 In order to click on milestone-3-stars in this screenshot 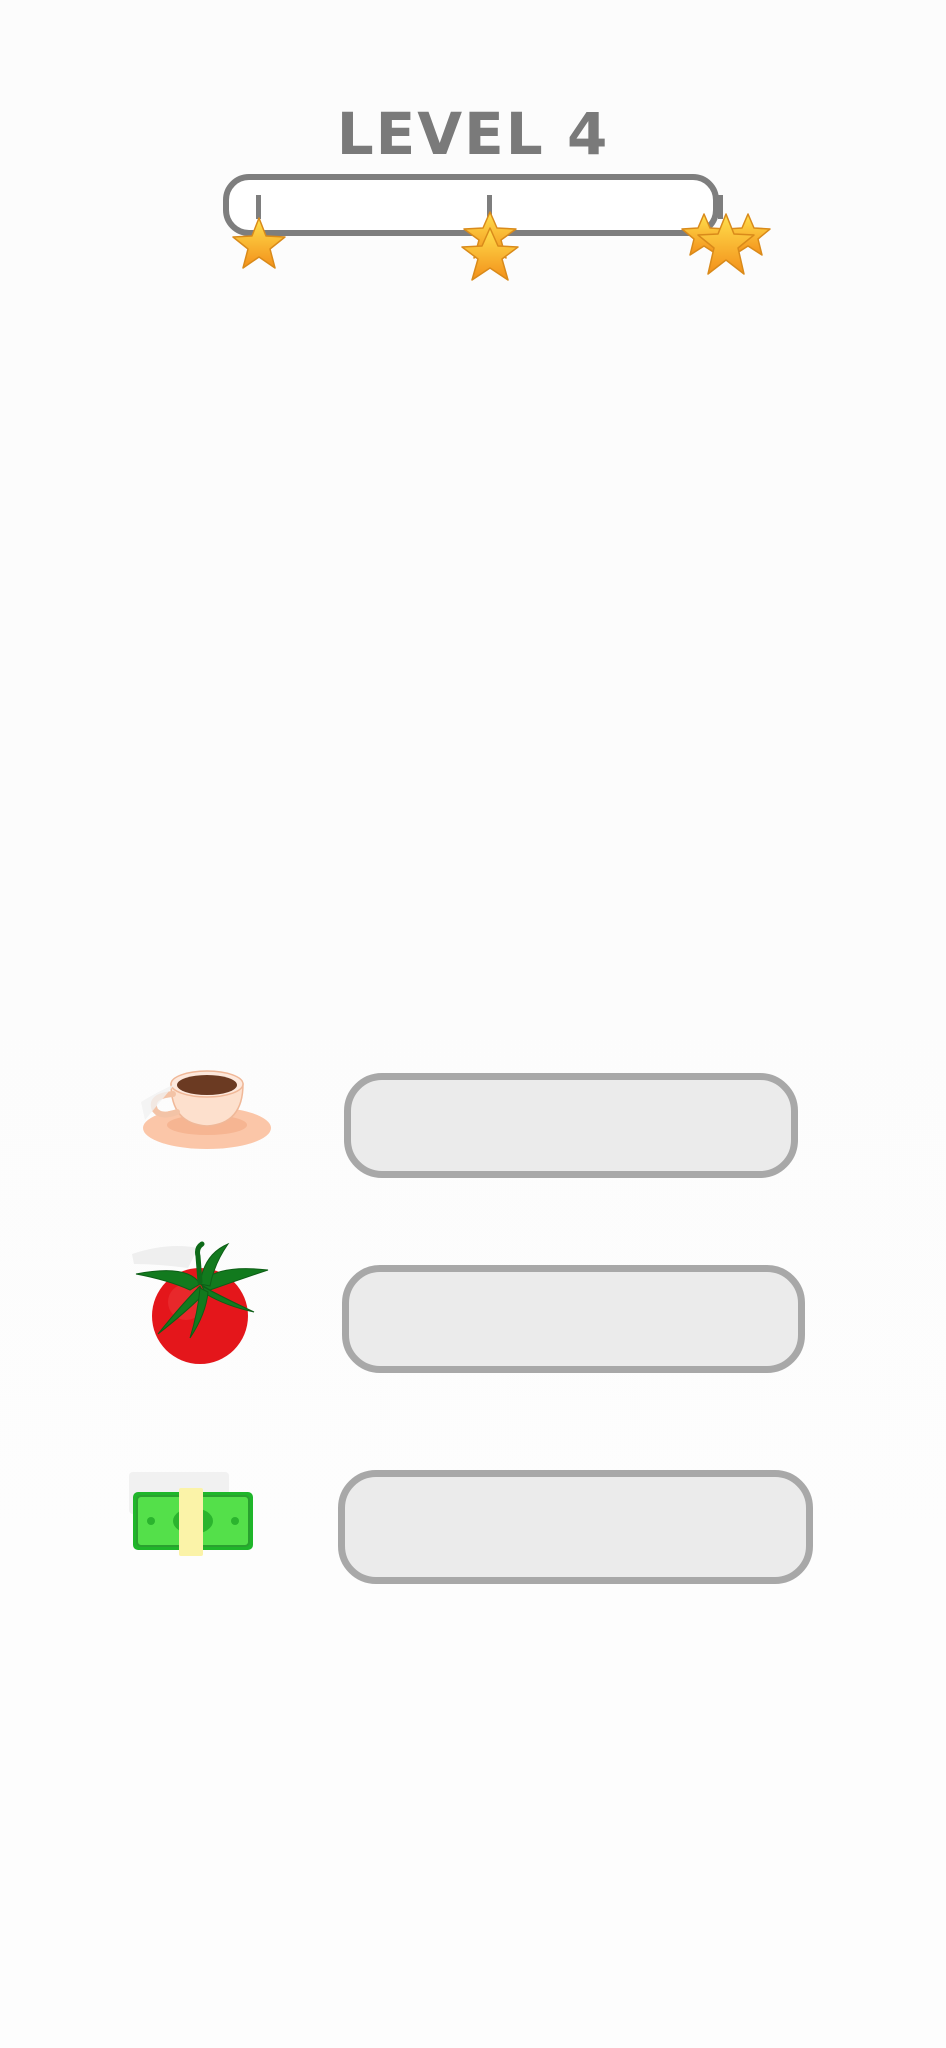, I will do `click(726, 244)`.